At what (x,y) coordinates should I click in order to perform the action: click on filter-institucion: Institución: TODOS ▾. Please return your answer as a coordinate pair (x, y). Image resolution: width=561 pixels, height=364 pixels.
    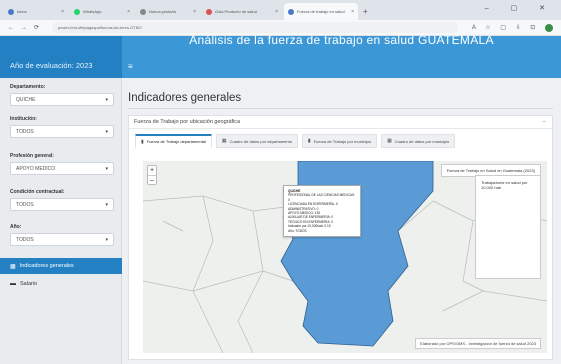
    Looking at the image, I should click on (62, 127).